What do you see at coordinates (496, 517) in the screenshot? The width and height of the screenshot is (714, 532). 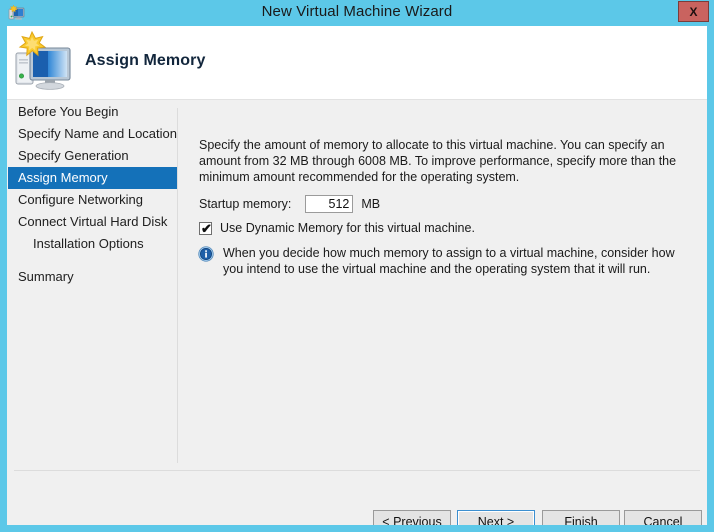 I see `next-button: Next >` at bounding box center [496, 517].